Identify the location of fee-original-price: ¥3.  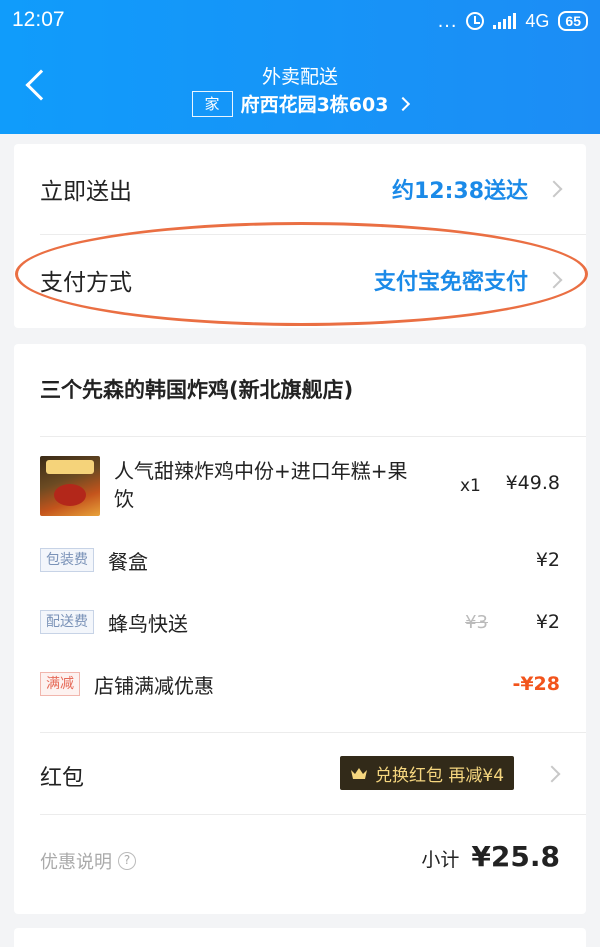
(476, 622).